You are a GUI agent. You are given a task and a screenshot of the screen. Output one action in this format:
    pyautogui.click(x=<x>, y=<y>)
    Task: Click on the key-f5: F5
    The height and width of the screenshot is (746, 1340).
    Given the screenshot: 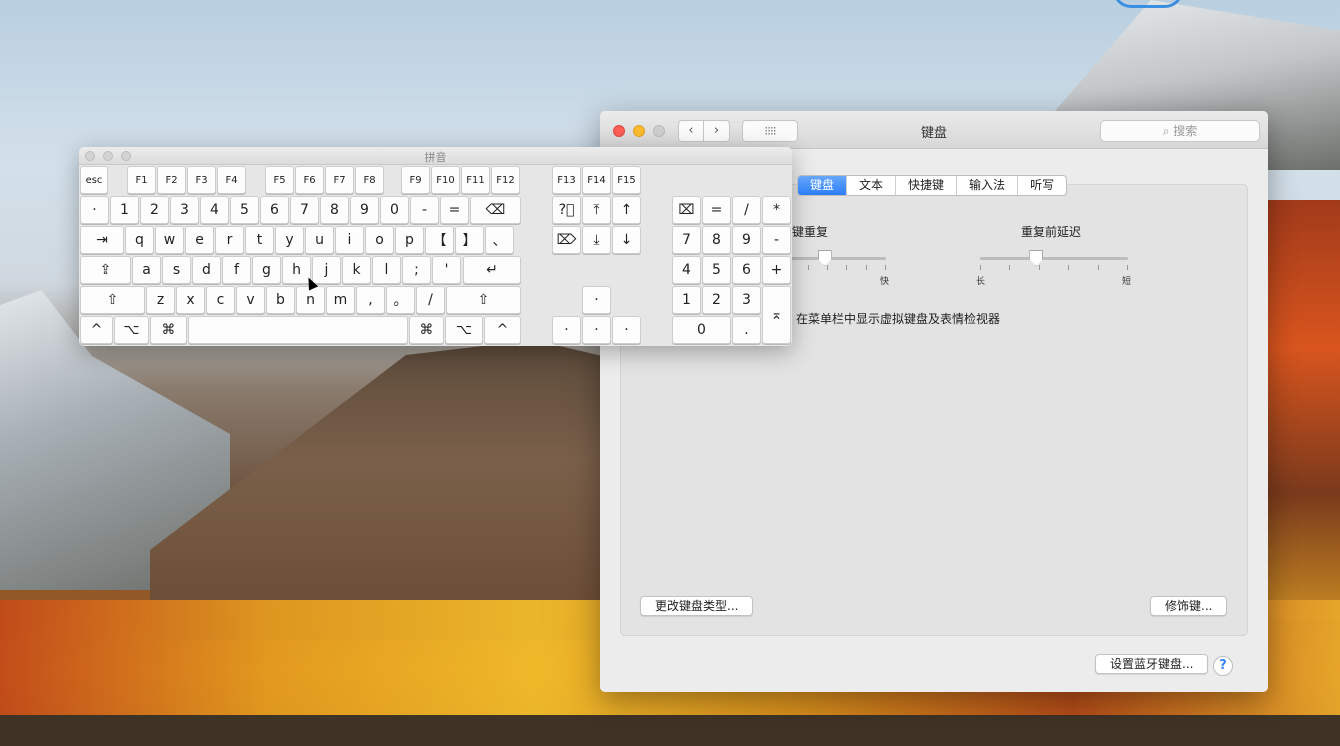 What is the action you would take?
    pyautogui.click(x=279, y=180)
    